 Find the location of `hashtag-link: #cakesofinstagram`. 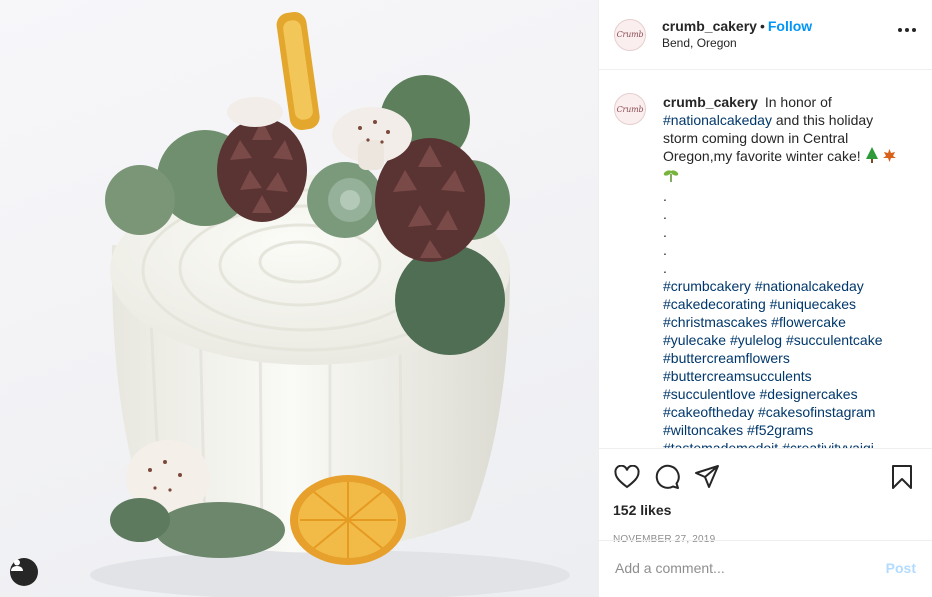

hashtag-link: #cakesofinstagram is located at coordinates (817, 412).